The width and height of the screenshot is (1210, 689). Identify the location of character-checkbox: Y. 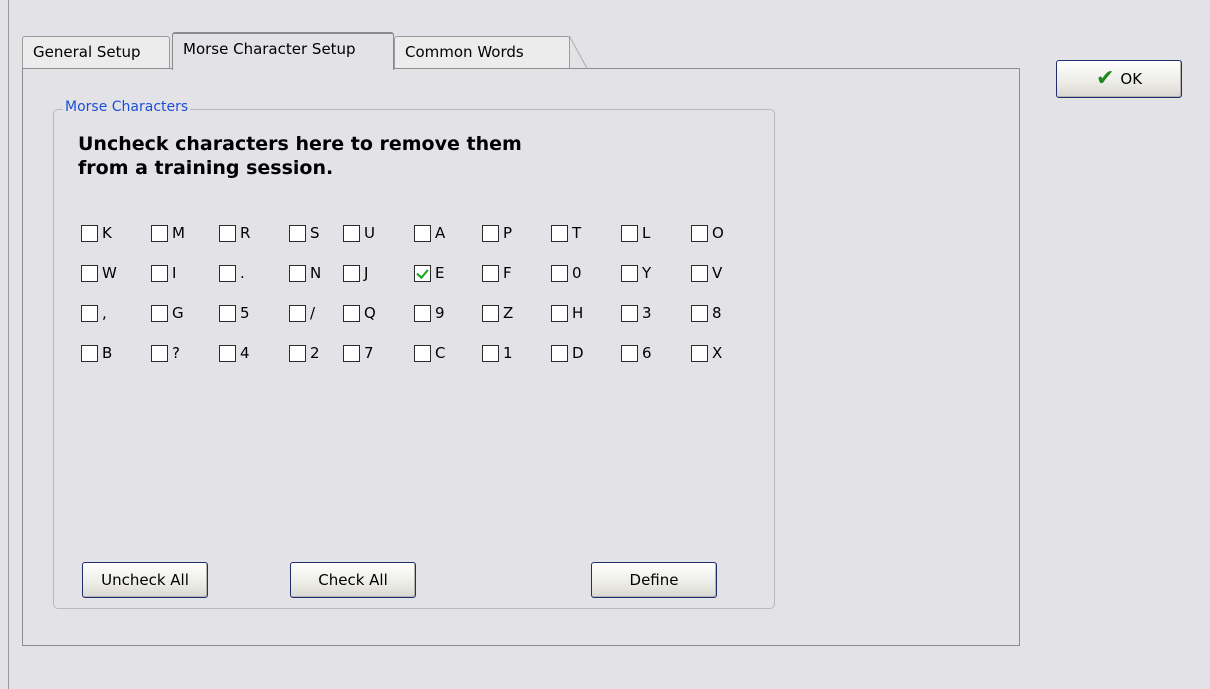
(636, 273).